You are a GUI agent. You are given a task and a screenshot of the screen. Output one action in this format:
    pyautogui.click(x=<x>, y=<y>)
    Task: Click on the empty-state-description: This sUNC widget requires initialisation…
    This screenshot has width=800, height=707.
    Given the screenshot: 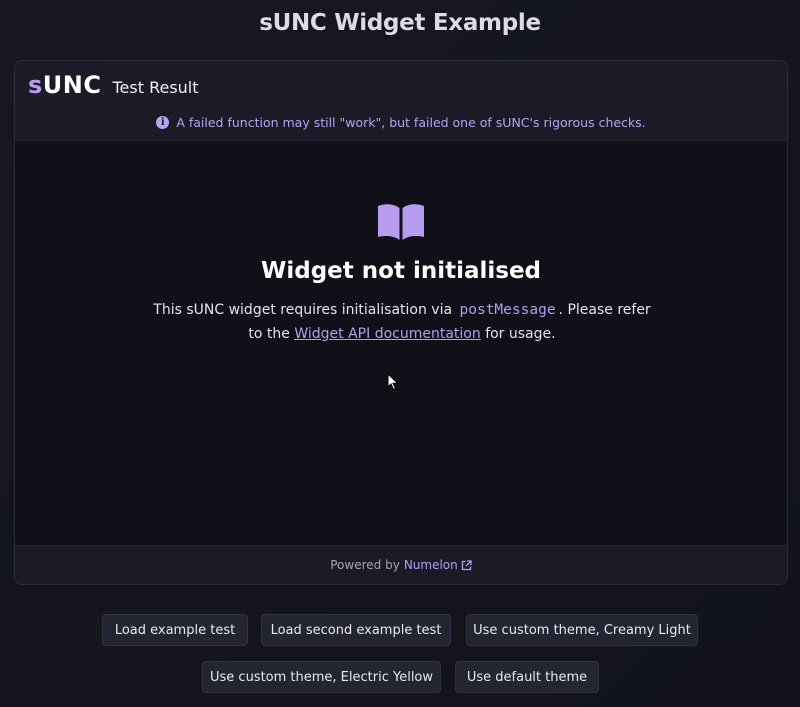 What is the action you would take?
    pyautogui.click(x=402, y=322)
    